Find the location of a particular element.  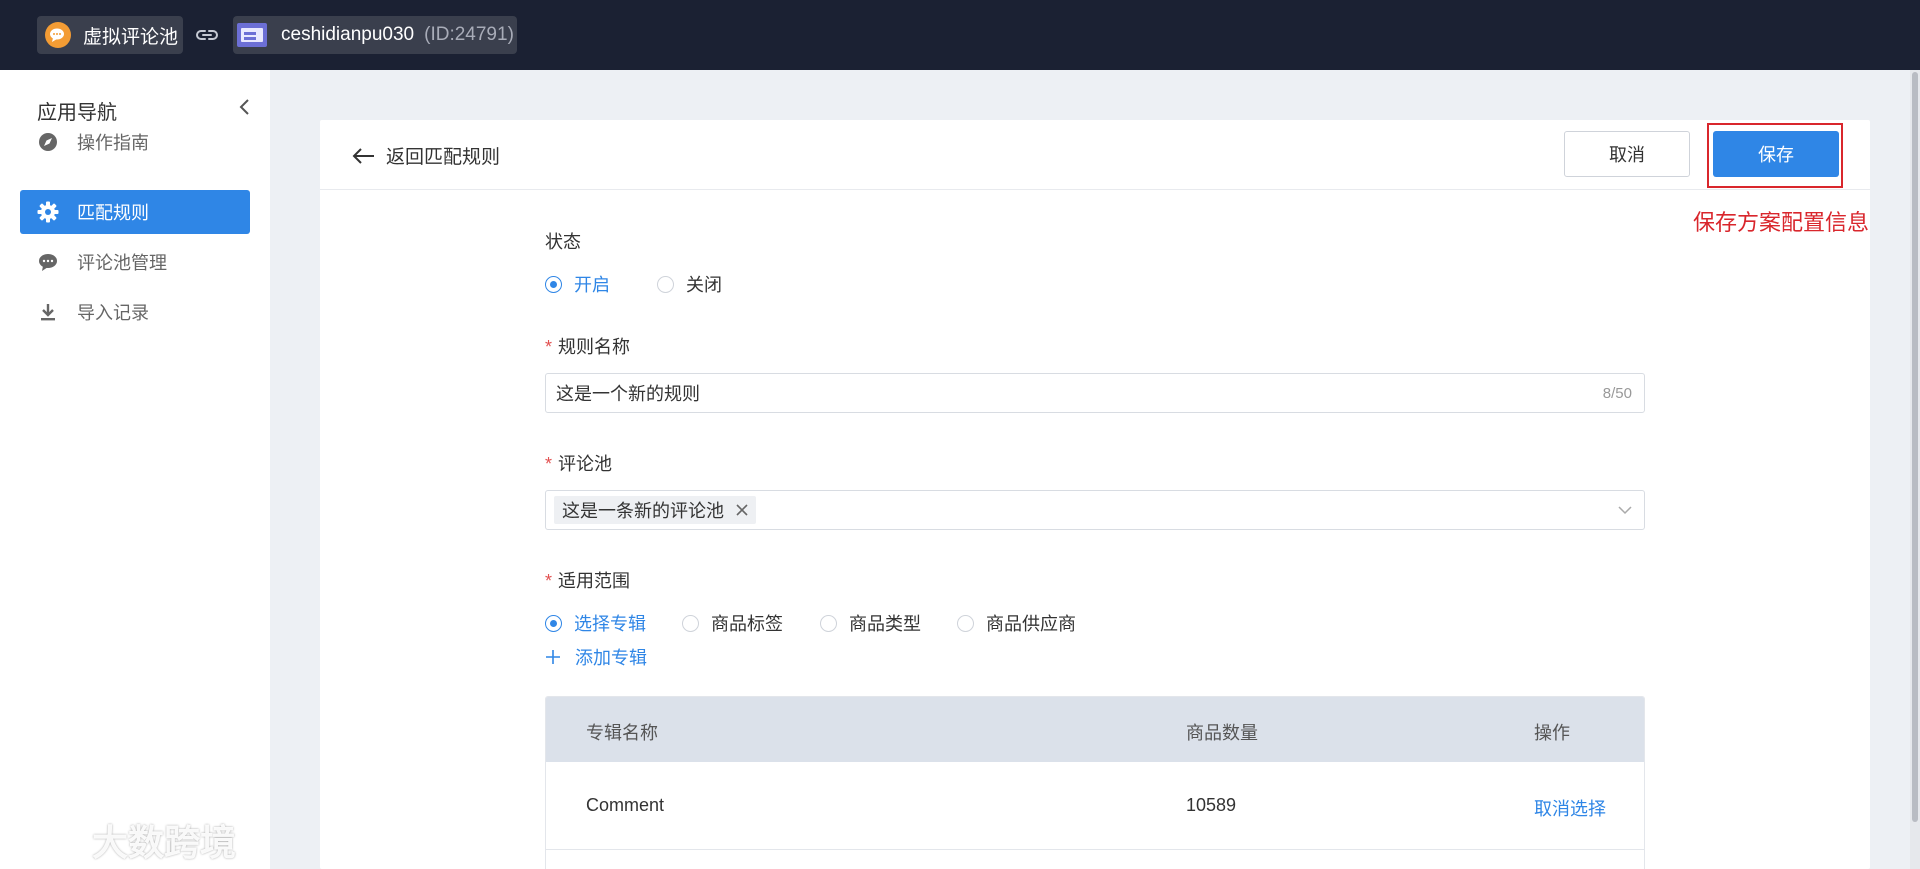

annotation-text: 保存方案配置信息 is located at coordinates (1781, 222).